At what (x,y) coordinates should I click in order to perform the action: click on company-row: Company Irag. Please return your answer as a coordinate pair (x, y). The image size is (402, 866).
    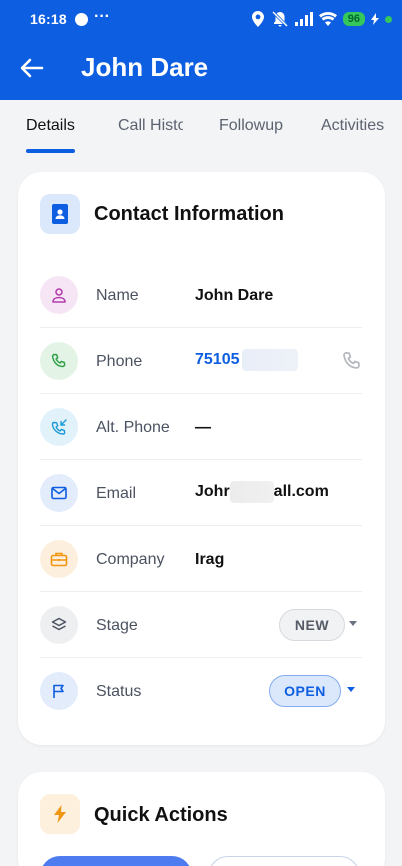
    Looking at the image, I should click on (201, 559).